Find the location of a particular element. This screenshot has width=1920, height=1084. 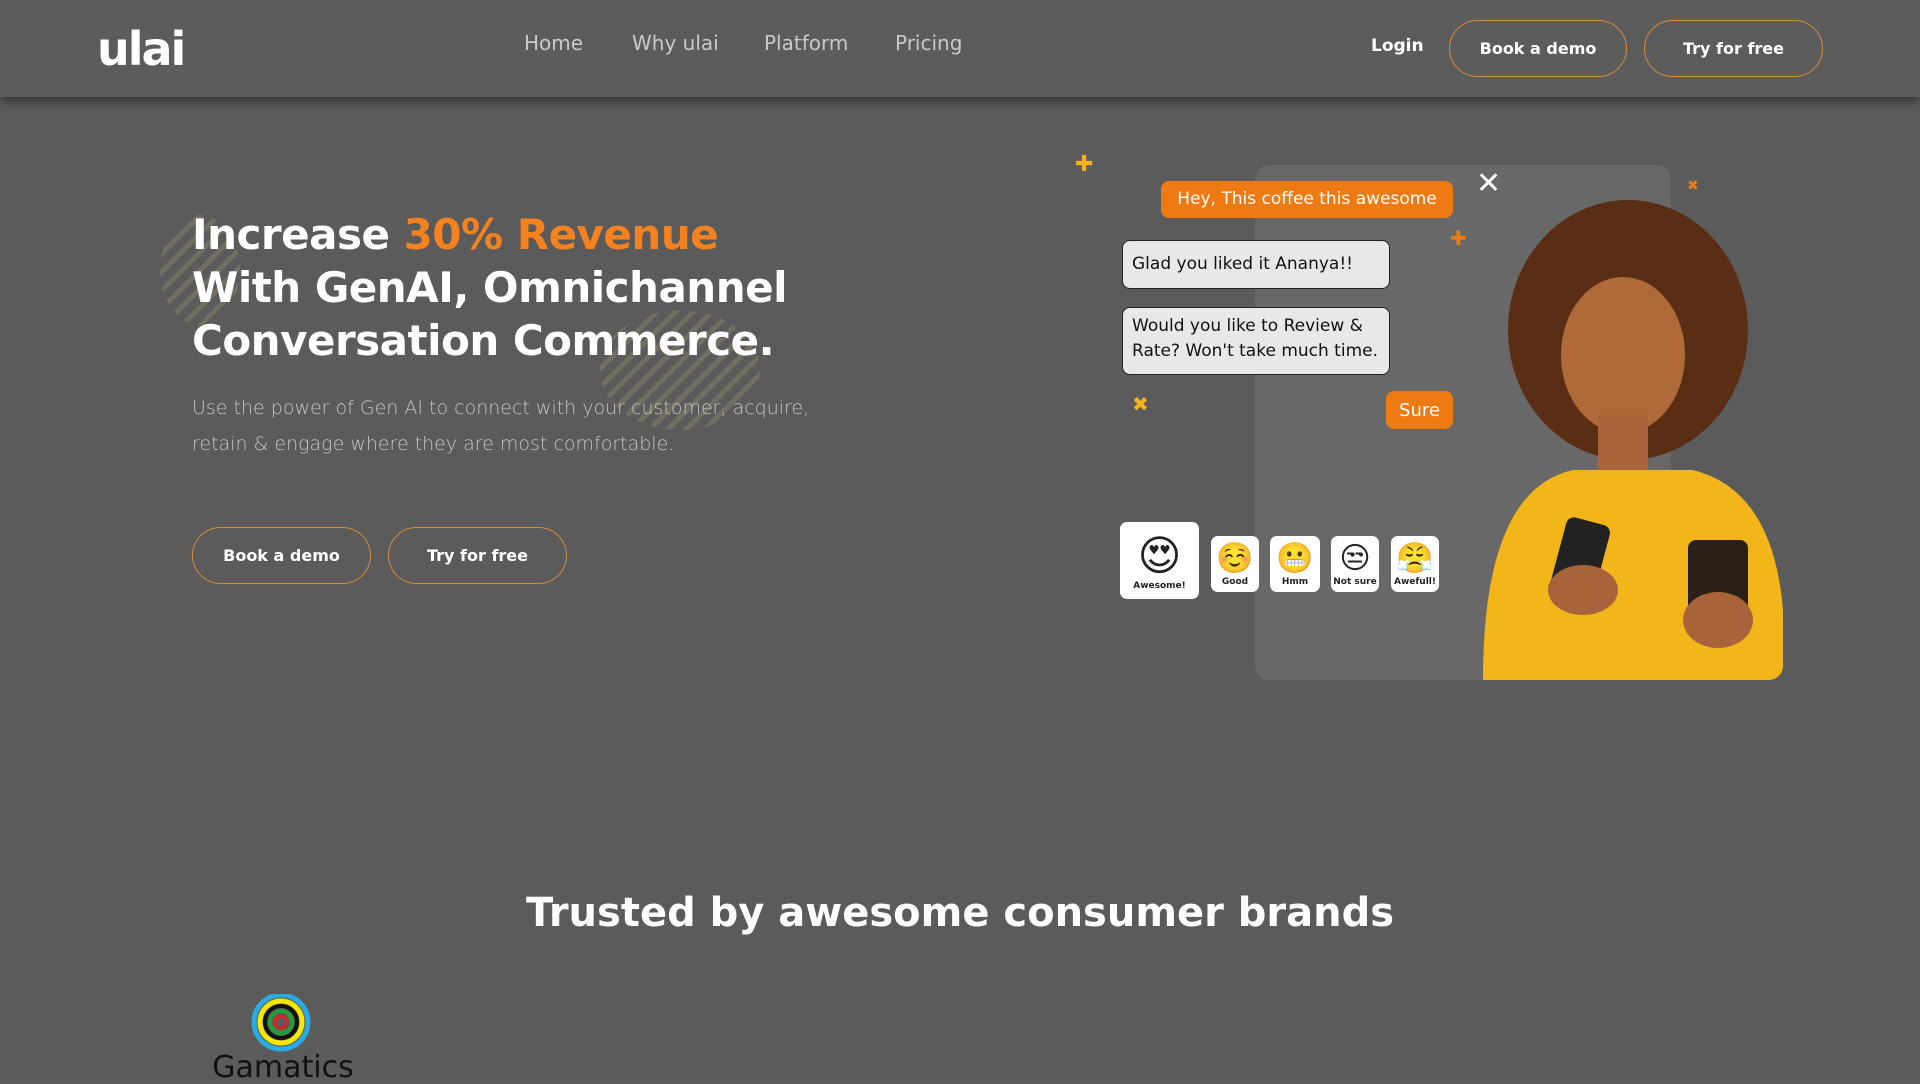

smiling-emoji-icon: ☺️ is located at coordinates (1235, 558).